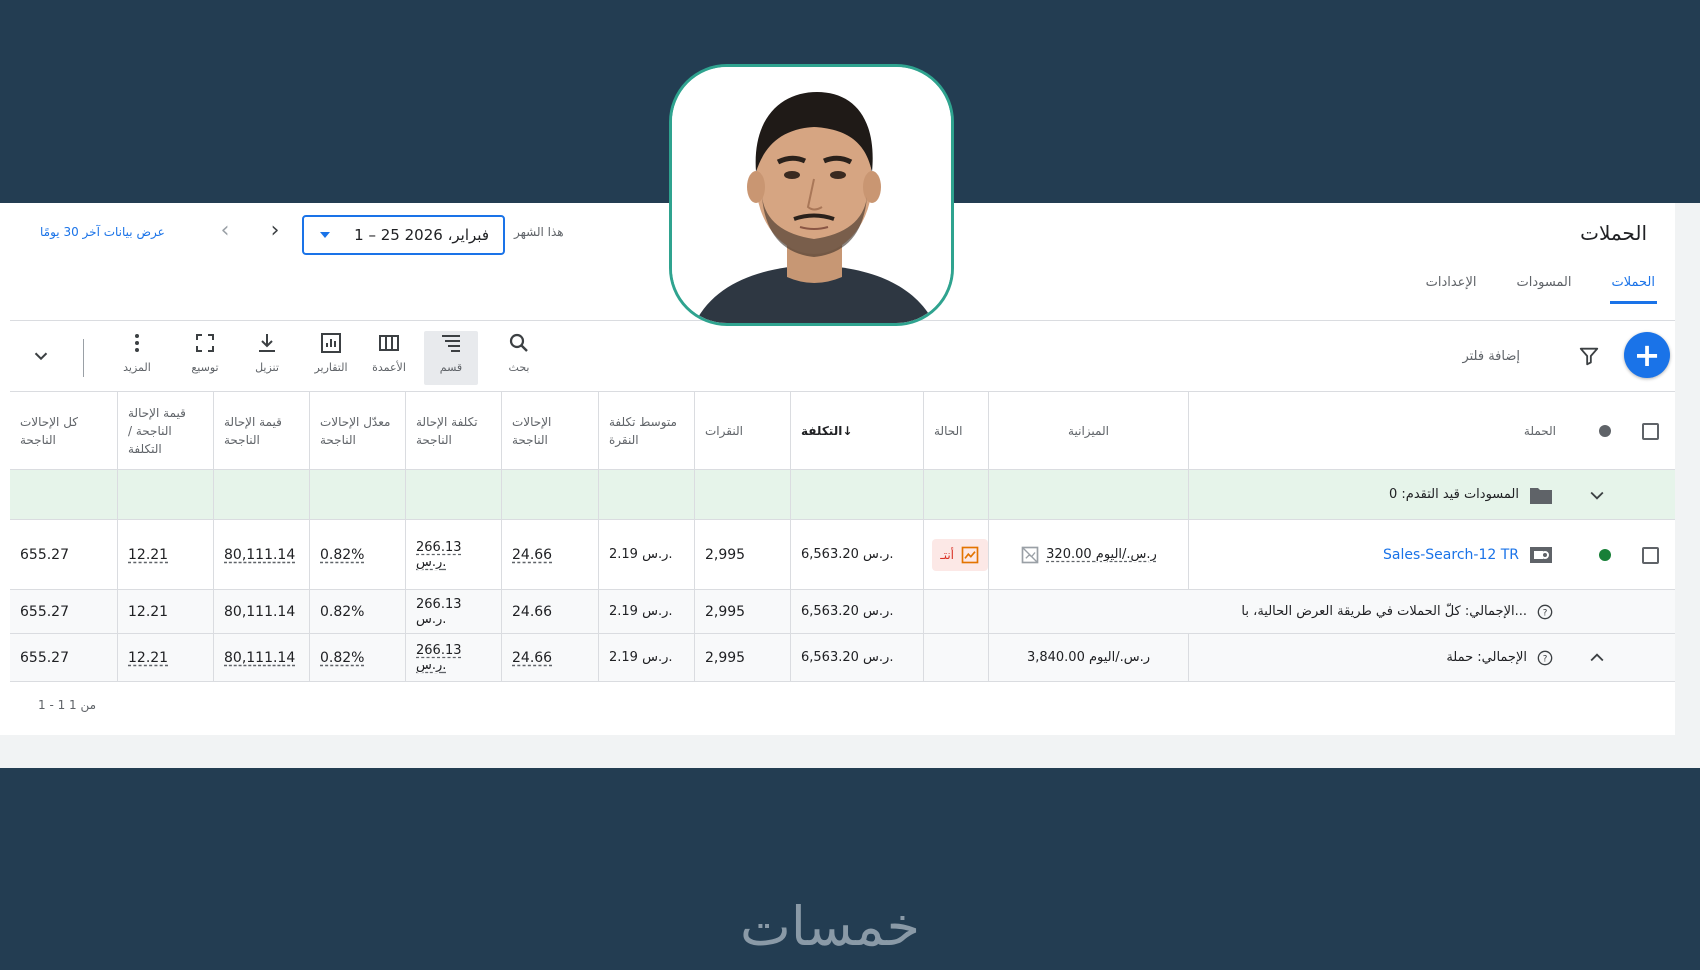 This screenshot has width=1700, height=970. Describe the element at coordinates (518, 342) in the screenshot. I see `search-icon` at that location.